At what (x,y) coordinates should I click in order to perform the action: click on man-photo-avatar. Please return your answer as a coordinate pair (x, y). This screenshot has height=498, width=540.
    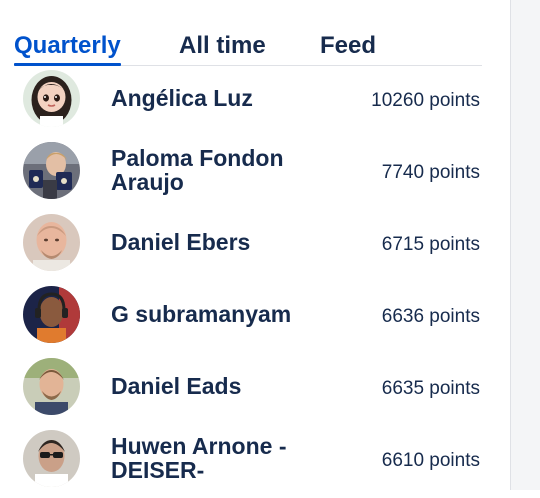
    Looking at the image, I should click on (51, 242).